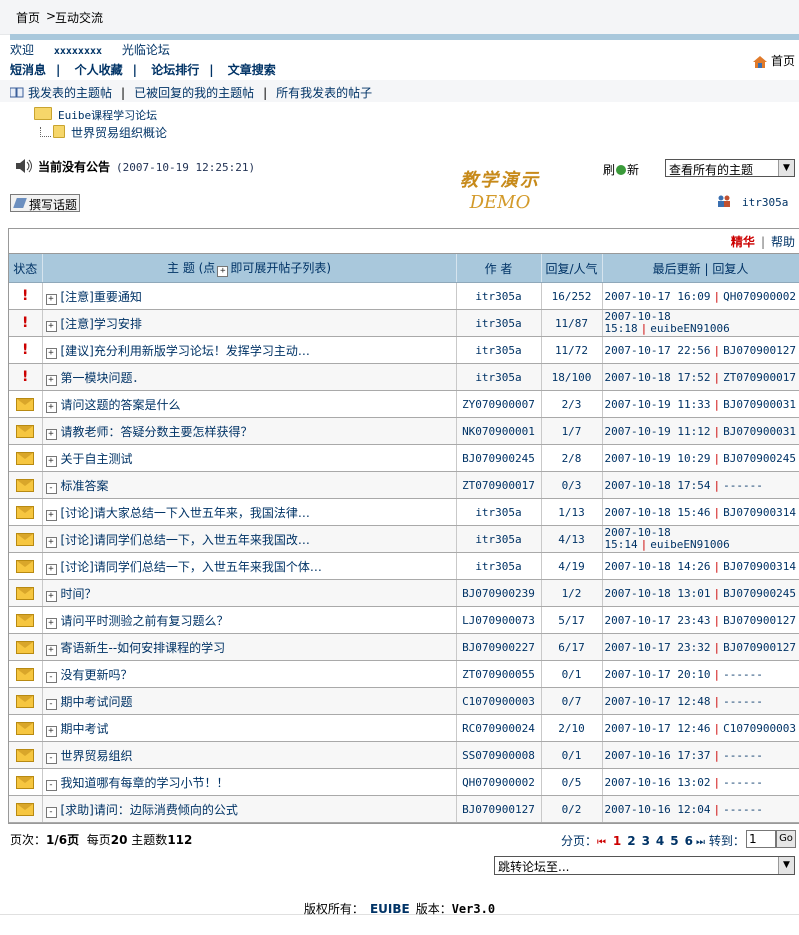 Image resolution: width=799 pixels, height=935 pixels. I want to click on row-title-link: [注意]重要通知, so click(101, 297).